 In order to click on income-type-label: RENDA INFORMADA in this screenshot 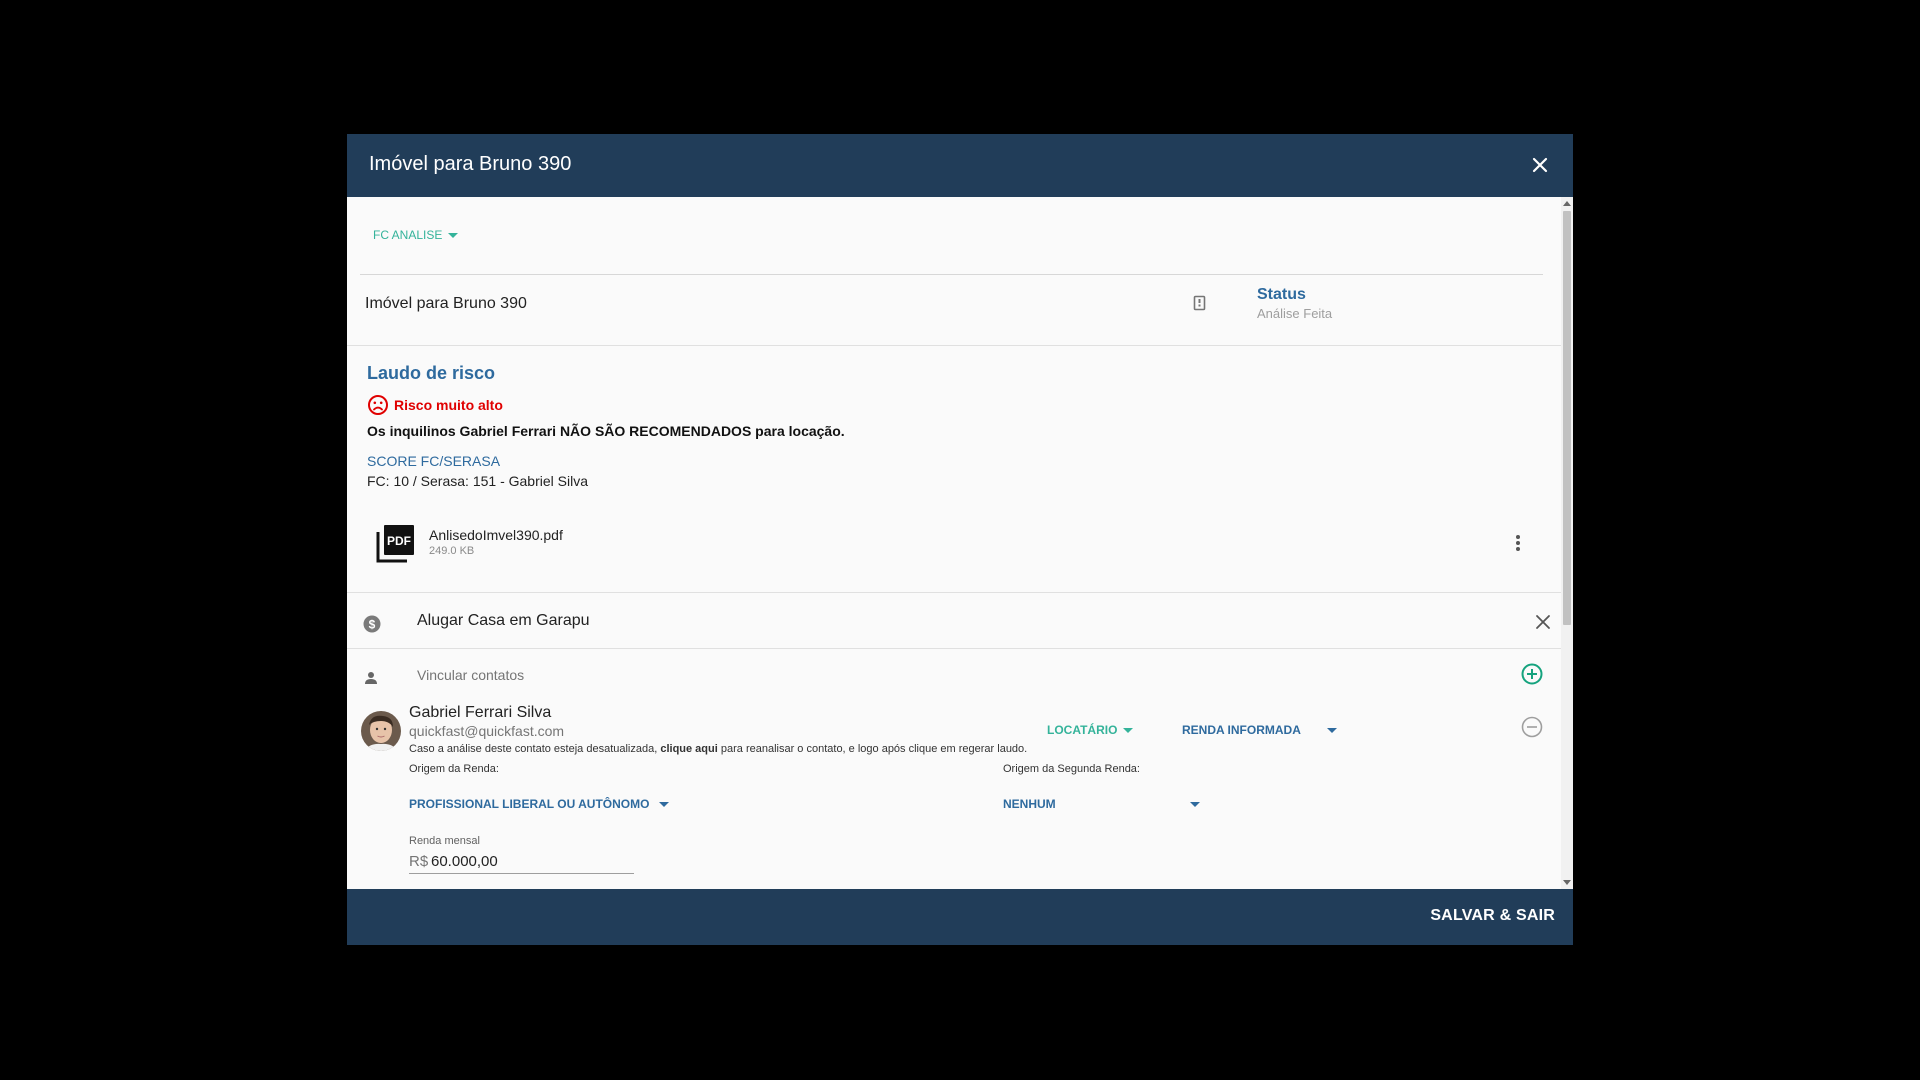, I will do `click(1241, 730)`.